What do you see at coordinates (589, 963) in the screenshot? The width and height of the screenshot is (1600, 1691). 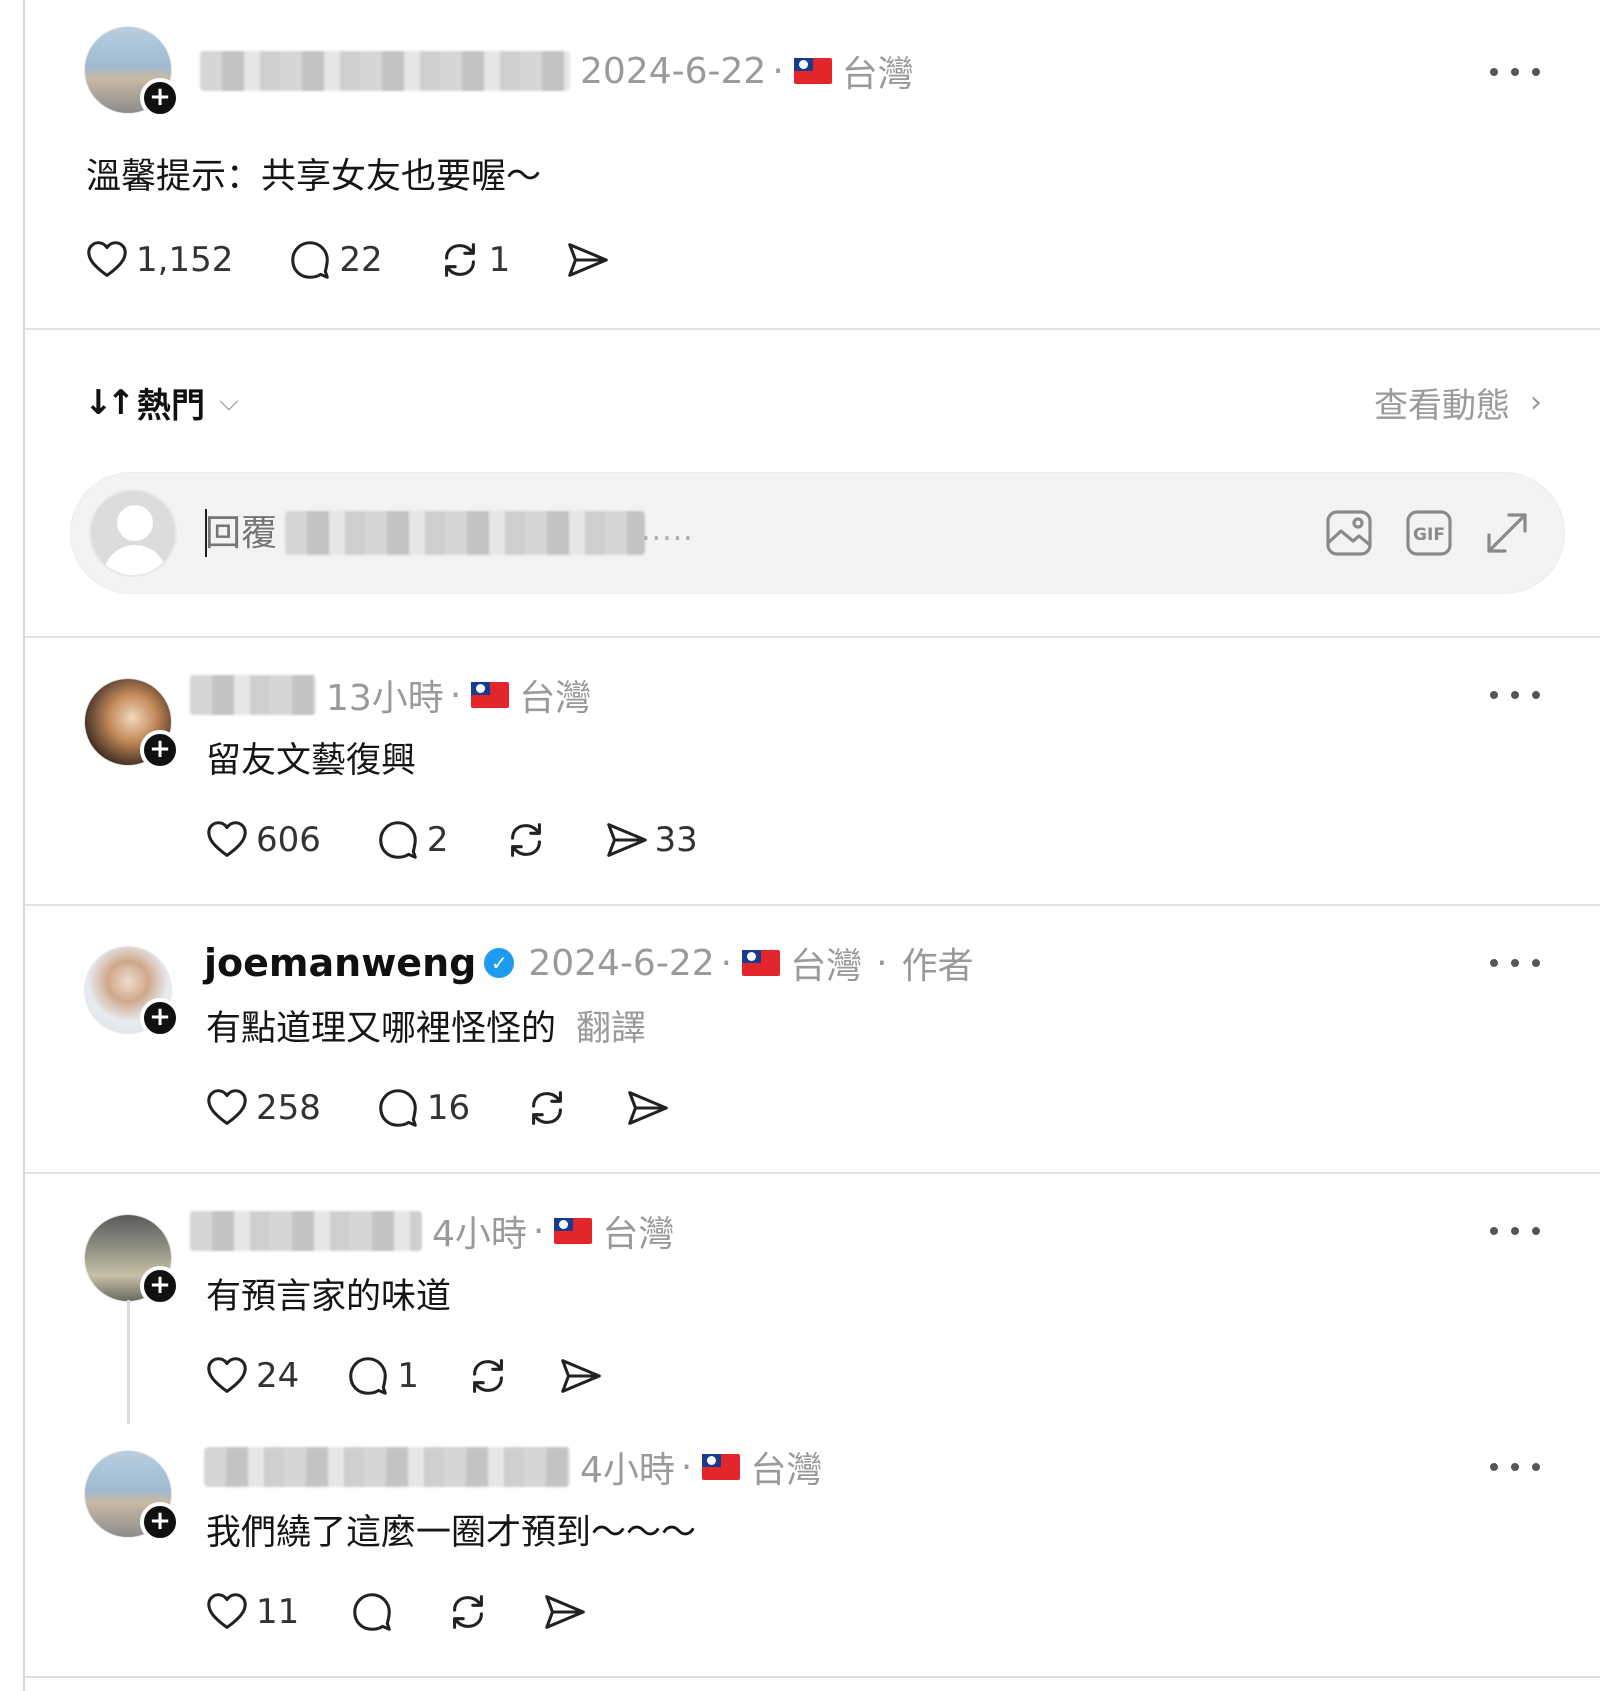 I see `comment-header: joemanweng ✓ 2024-6-22 · 台灣 · 作者` at bounding box center [589, 963].